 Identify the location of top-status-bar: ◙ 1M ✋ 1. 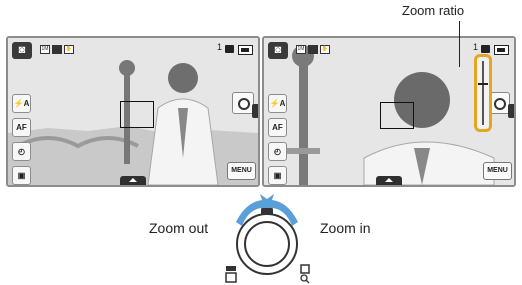
(133, 48).